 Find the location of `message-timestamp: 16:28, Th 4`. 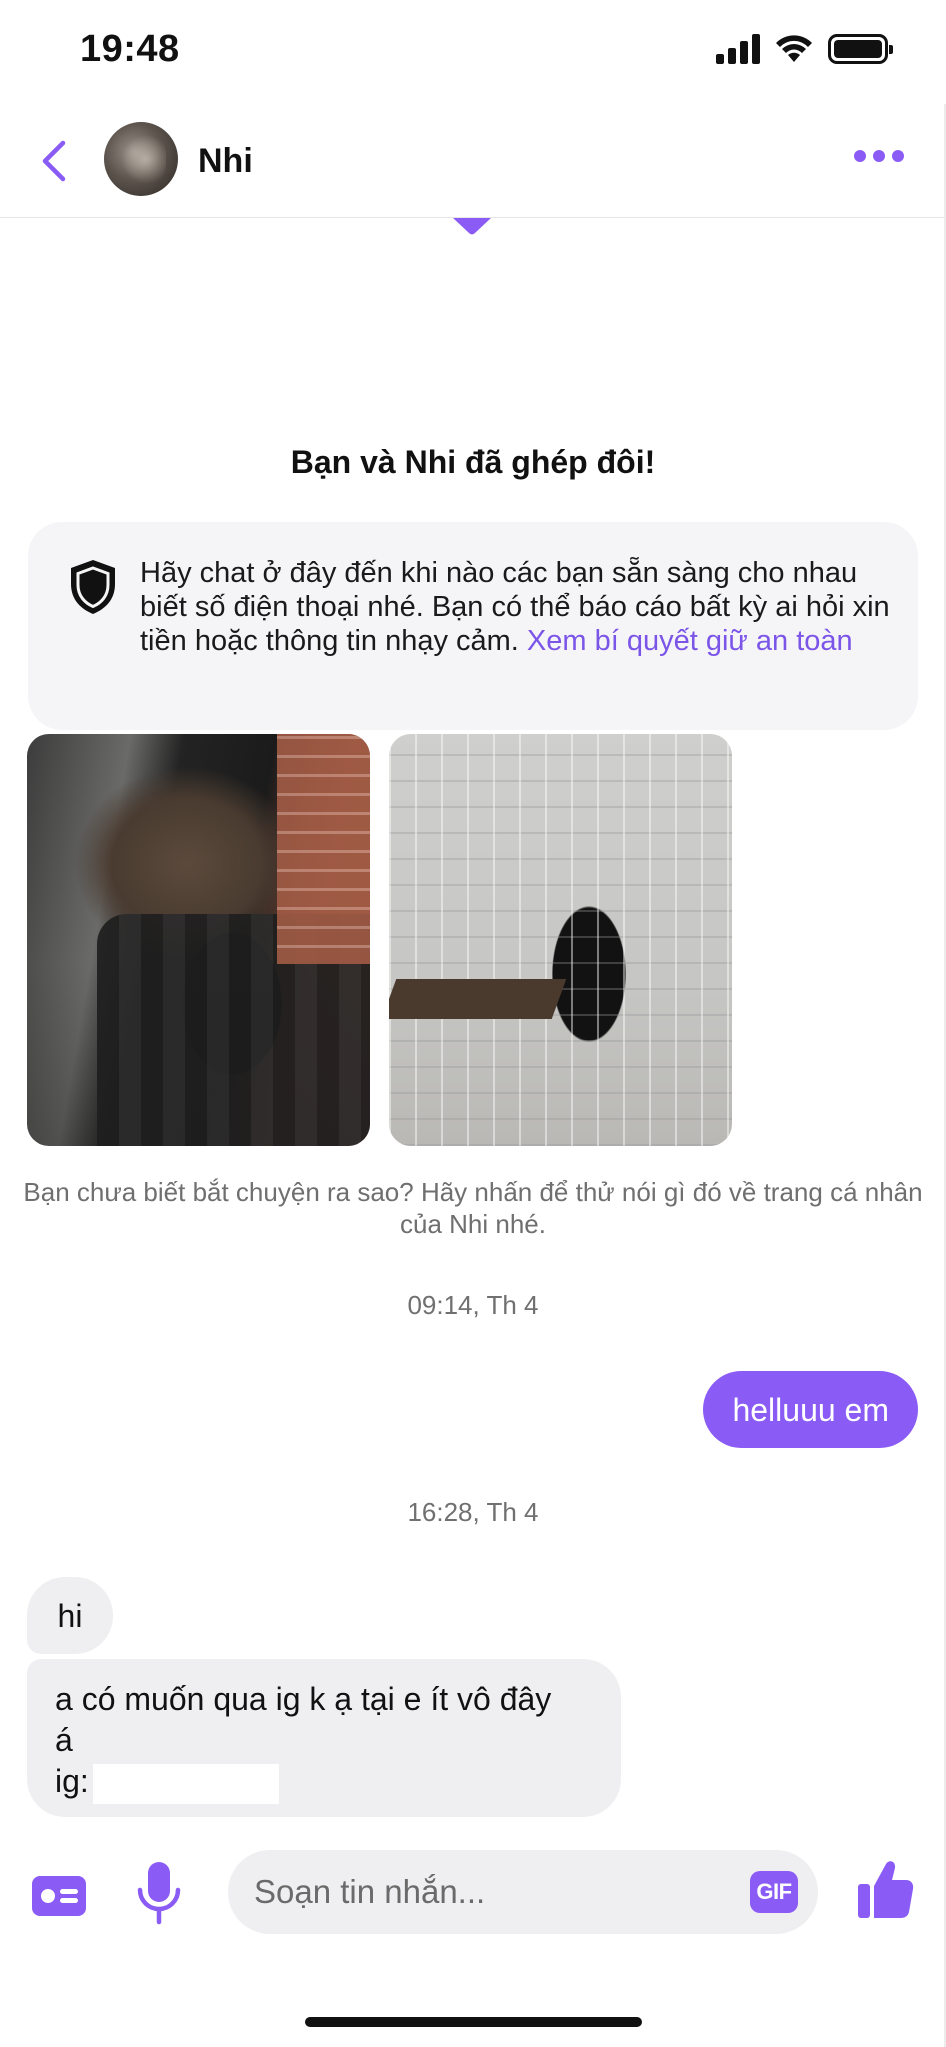

message-timestamp: 16:28, Th 4 is located at coordinates (473, 1512).